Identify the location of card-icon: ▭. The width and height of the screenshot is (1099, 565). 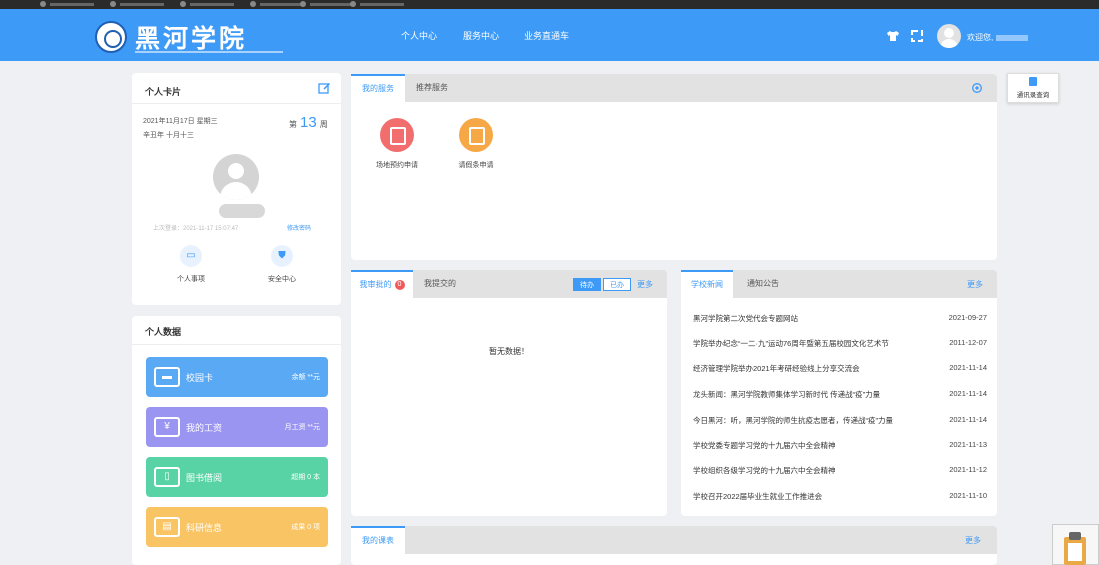
(191, 256).